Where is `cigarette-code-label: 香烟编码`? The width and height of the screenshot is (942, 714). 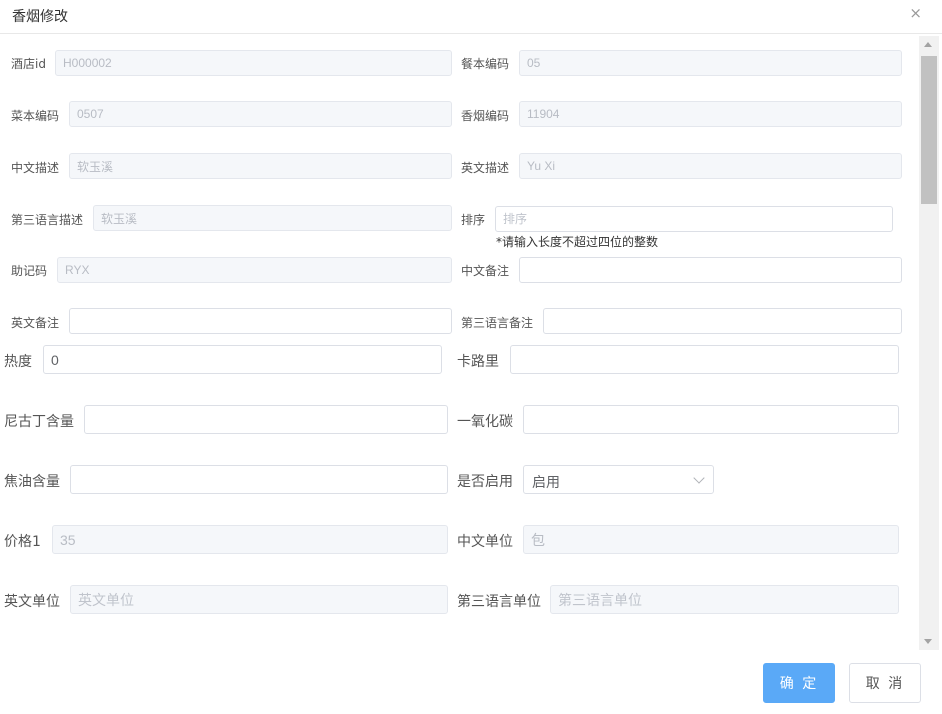 cigarette-code-label: 香烟编码 is located at coordinates (485, 116).